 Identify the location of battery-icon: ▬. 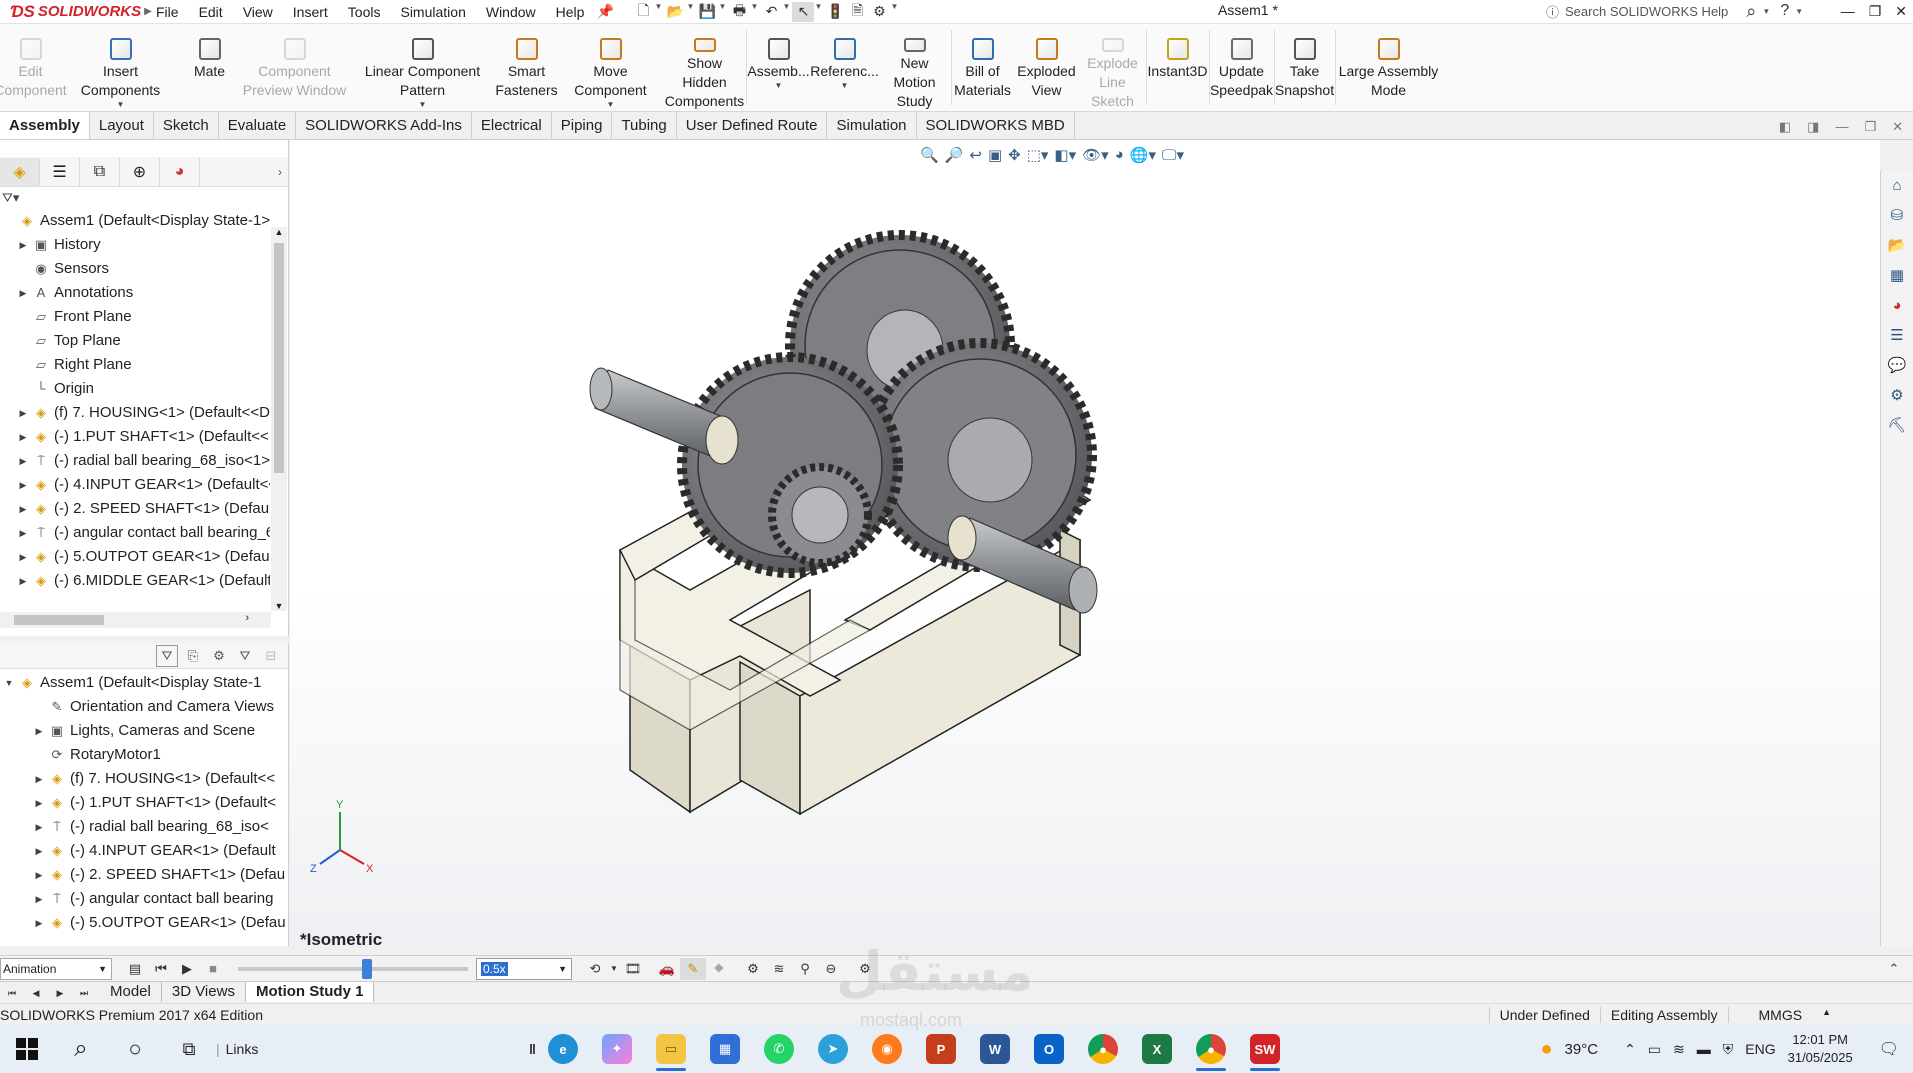
(1704, 1049).